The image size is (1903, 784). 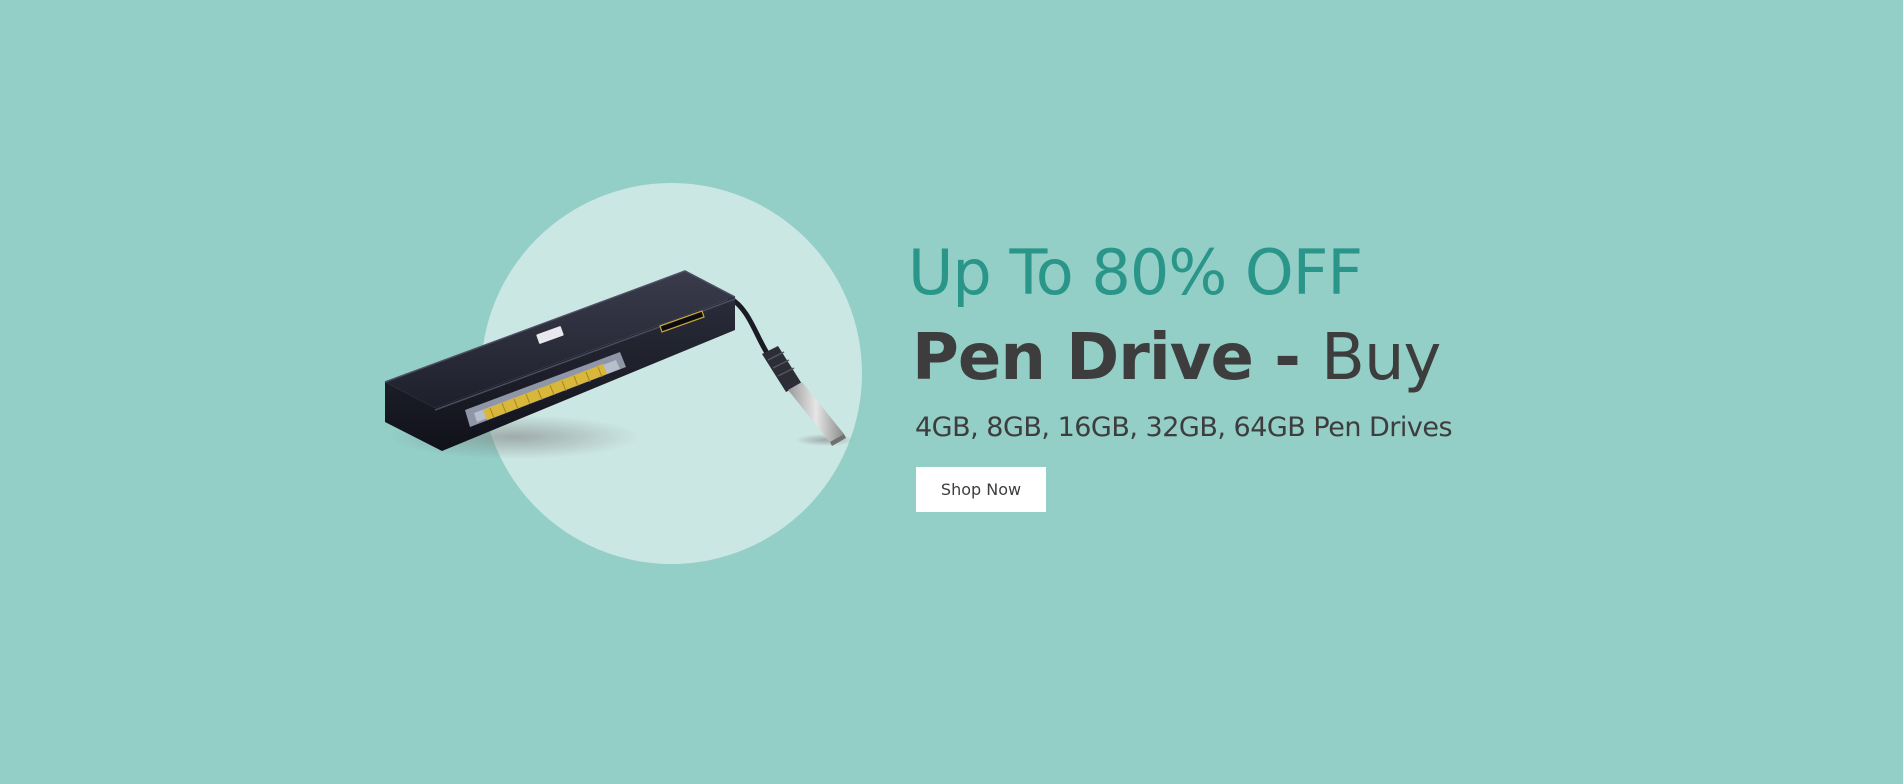 What do you see at coordinates (981, 489) in the screenshot?
I see `shop-now-button: Shop Now` at bounding box center [981, 489].